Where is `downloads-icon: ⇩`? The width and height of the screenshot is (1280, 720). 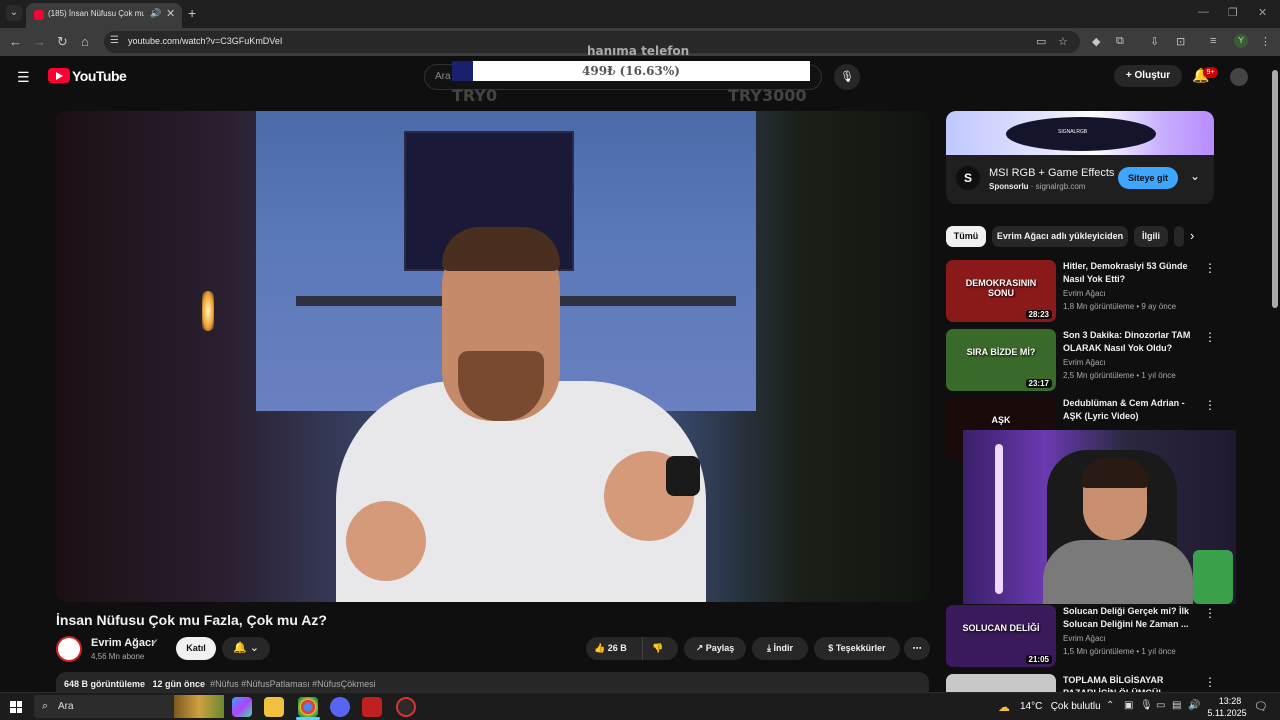 downloads-icon: ⇩ is located at coordinates (1154, 41).